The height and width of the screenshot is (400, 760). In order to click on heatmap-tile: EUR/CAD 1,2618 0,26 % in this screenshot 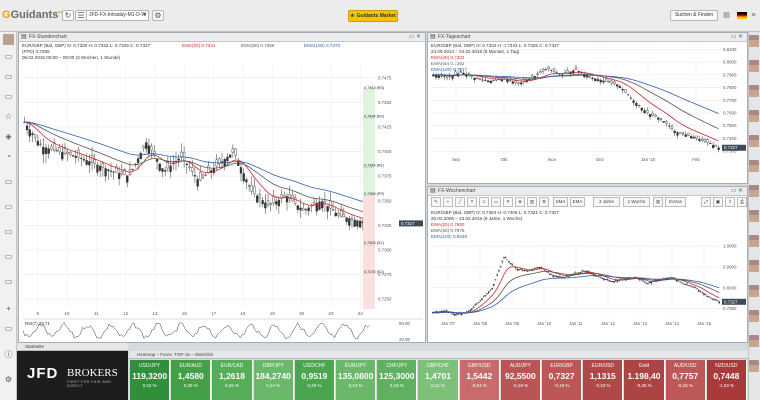, I will do `click(232, 380)`.